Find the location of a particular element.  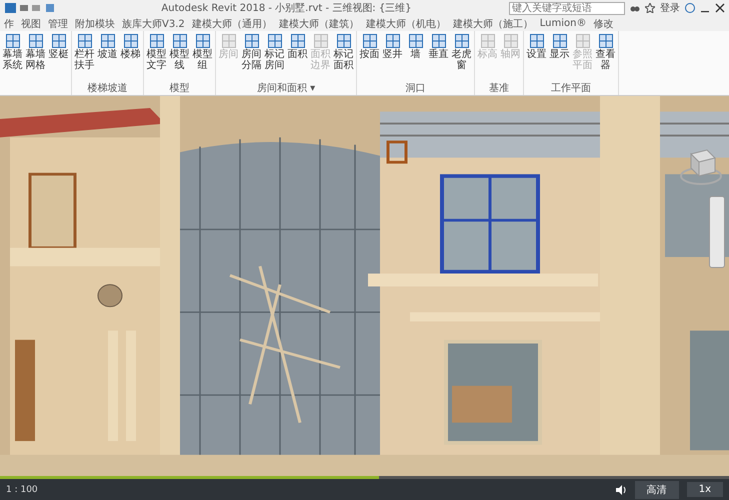

ribbon-button: 坡道 is located at coordinates (107, 57).